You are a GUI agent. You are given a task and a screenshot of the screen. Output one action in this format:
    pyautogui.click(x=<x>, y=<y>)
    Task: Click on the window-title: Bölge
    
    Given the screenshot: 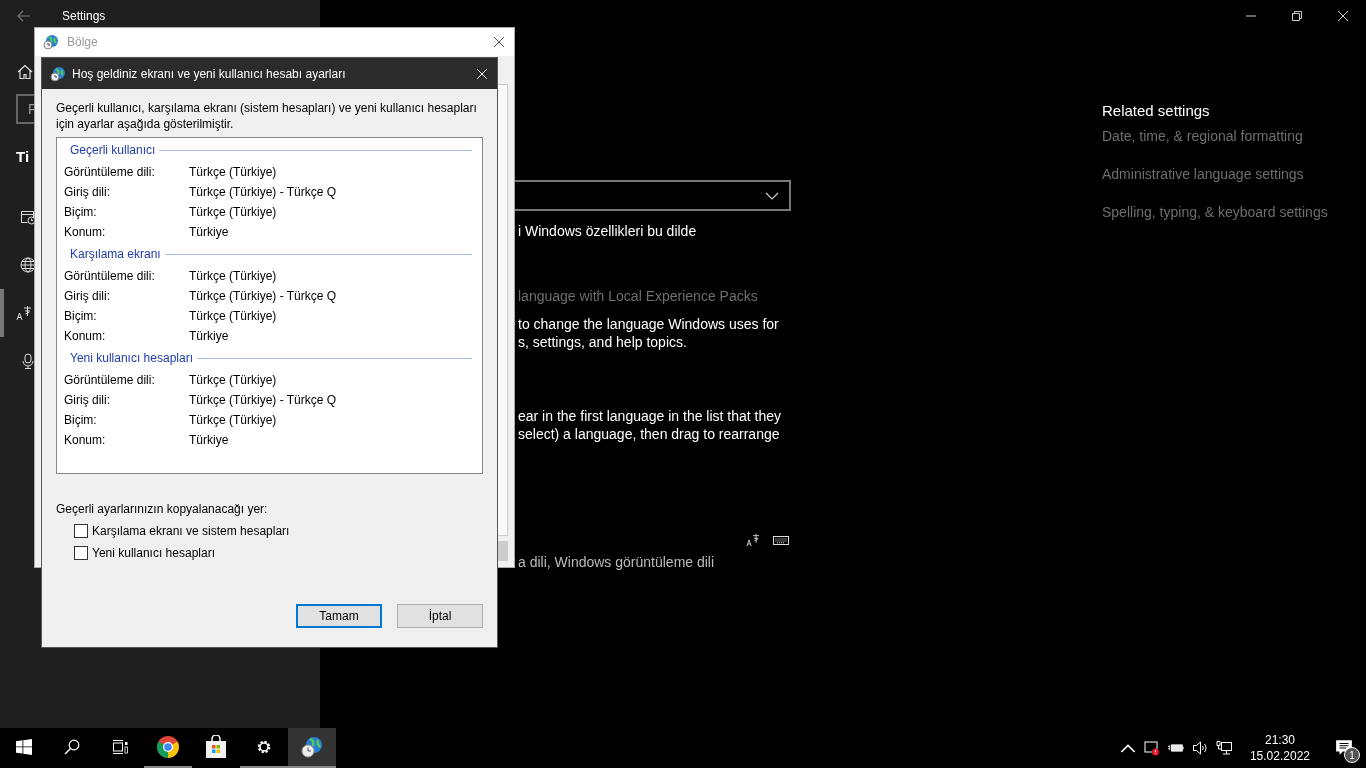 What is the action you would take?
    pyautogui.click(x=82, y=42)
    